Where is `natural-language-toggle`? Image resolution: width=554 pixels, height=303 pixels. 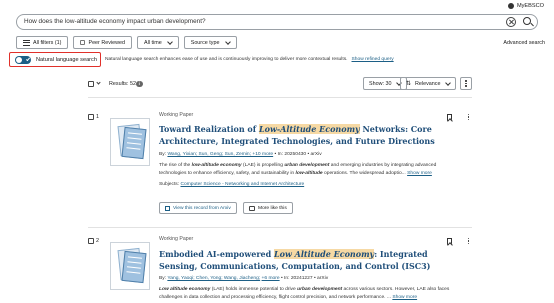
natural-language-toggle is located at coordinates (23, 59).